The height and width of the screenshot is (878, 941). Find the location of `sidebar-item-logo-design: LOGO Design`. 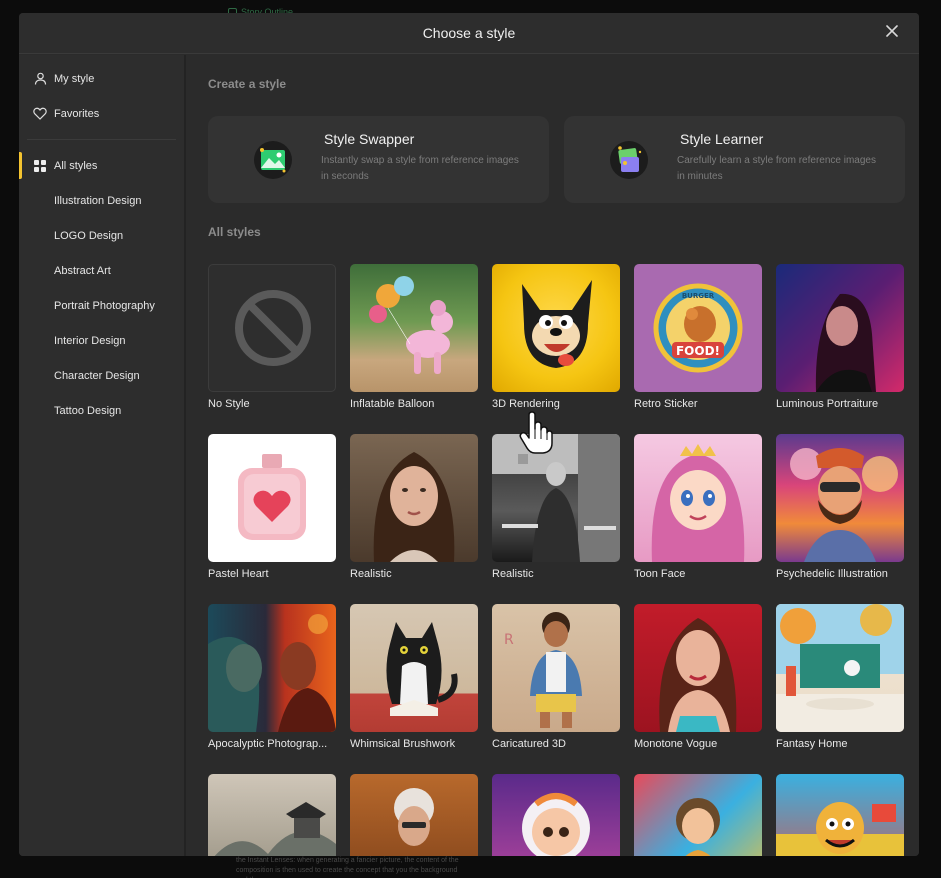

sidebar-item-logo-design: LOGO Design is located at coordinates (101, 235).